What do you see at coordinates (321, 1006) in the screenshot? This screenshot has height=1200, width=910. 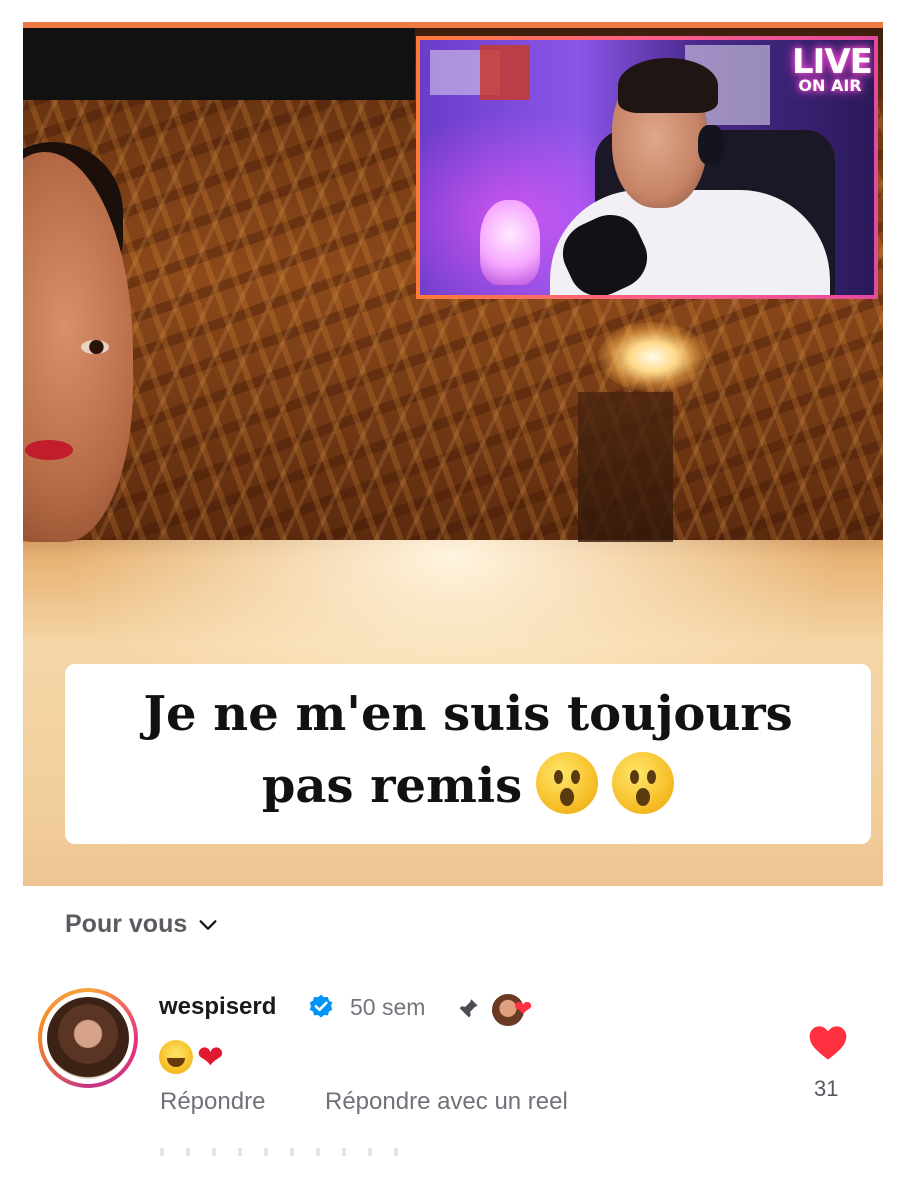 I see `verified-badge-icon` at bounding box center [321, 1006].